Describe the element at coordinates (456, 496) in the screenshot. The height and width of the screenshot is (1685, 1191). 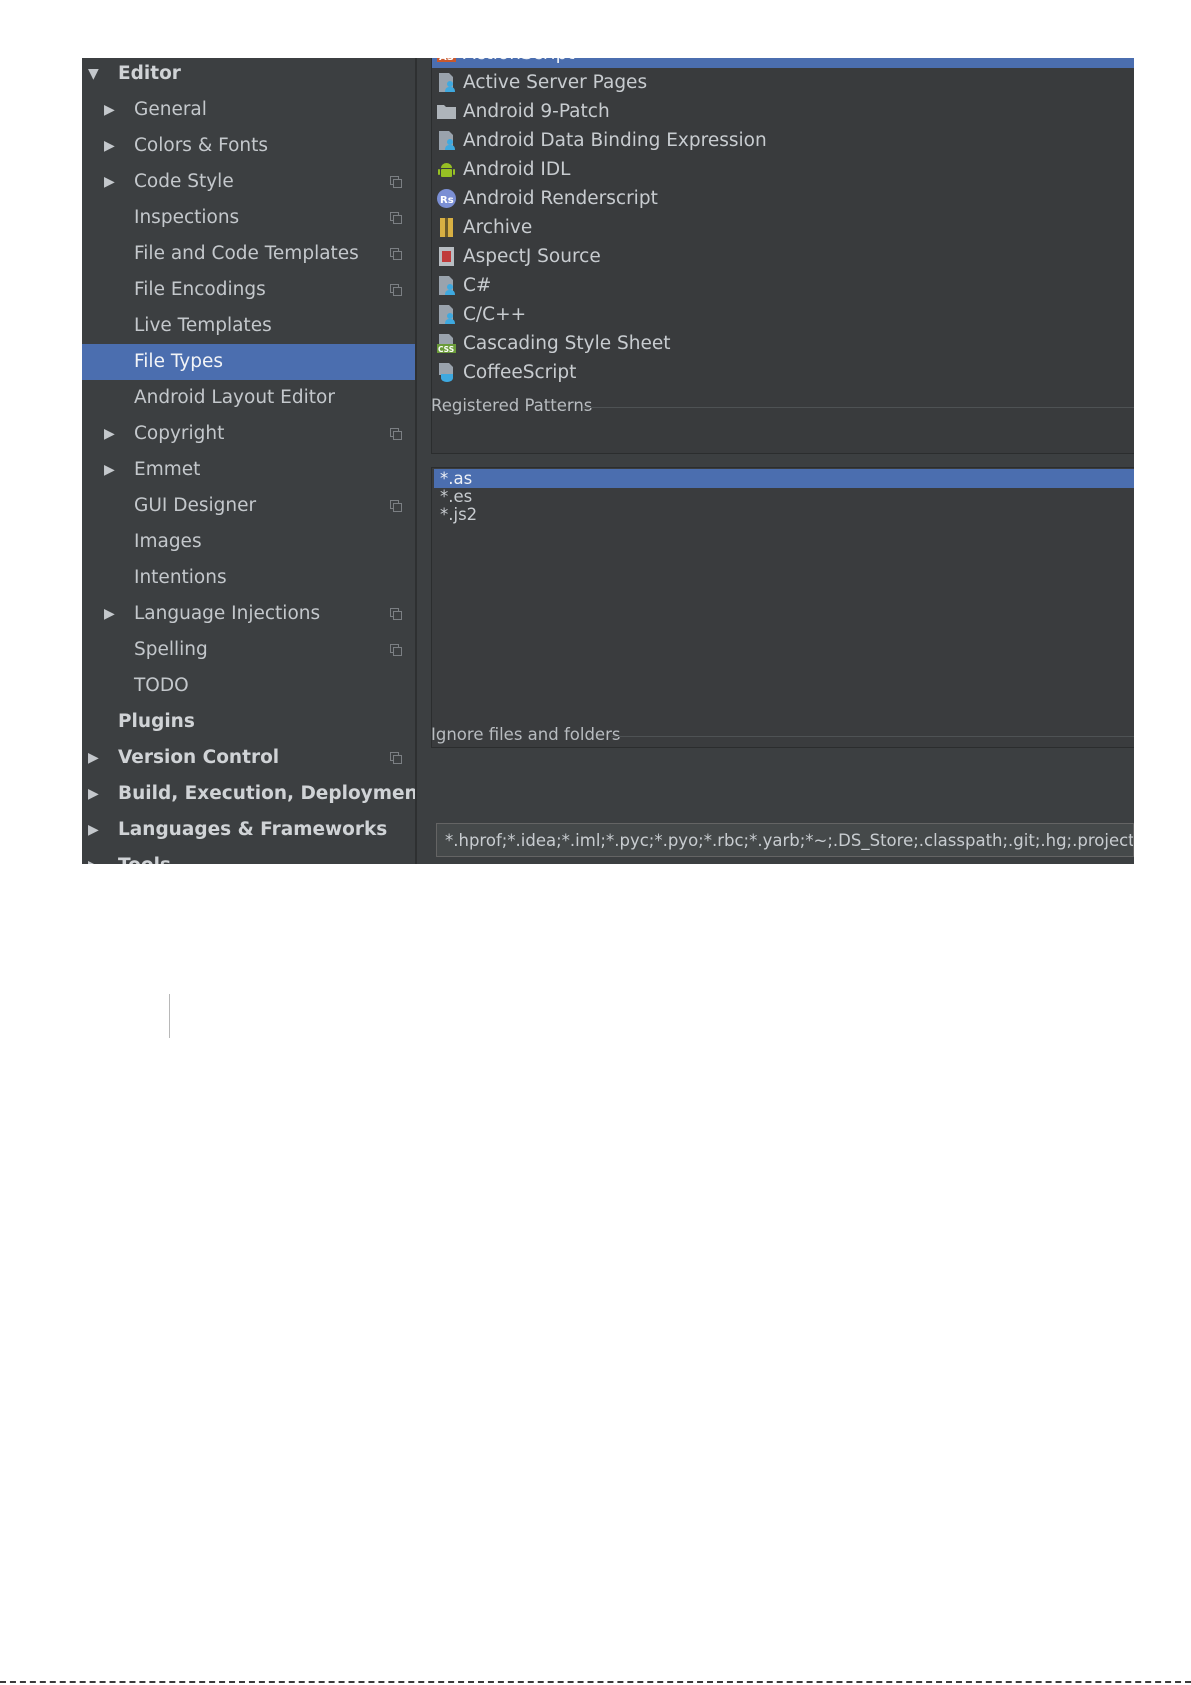
I see `pattern-label: *.es` at that location.